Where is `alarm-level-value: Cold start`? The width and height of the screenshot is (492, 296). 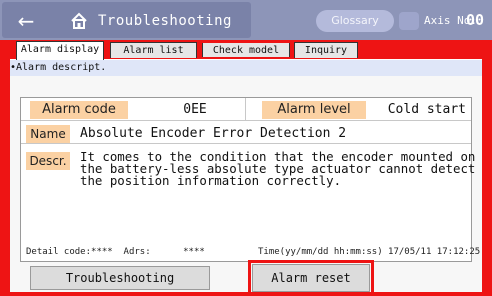 alarm-level-value: Cold start is located at coordinates (426, 109).